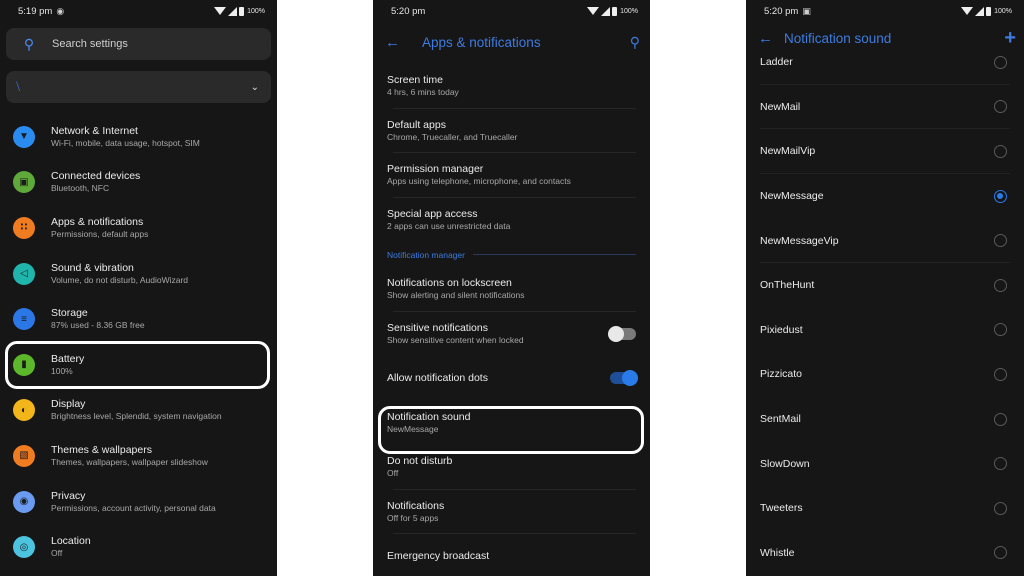 This screenshot has width=1024, height=576. What do you see at coordinates (69, 313) in the screenshot?
I see `item-title: Storage` at bounding box center [69, 313].